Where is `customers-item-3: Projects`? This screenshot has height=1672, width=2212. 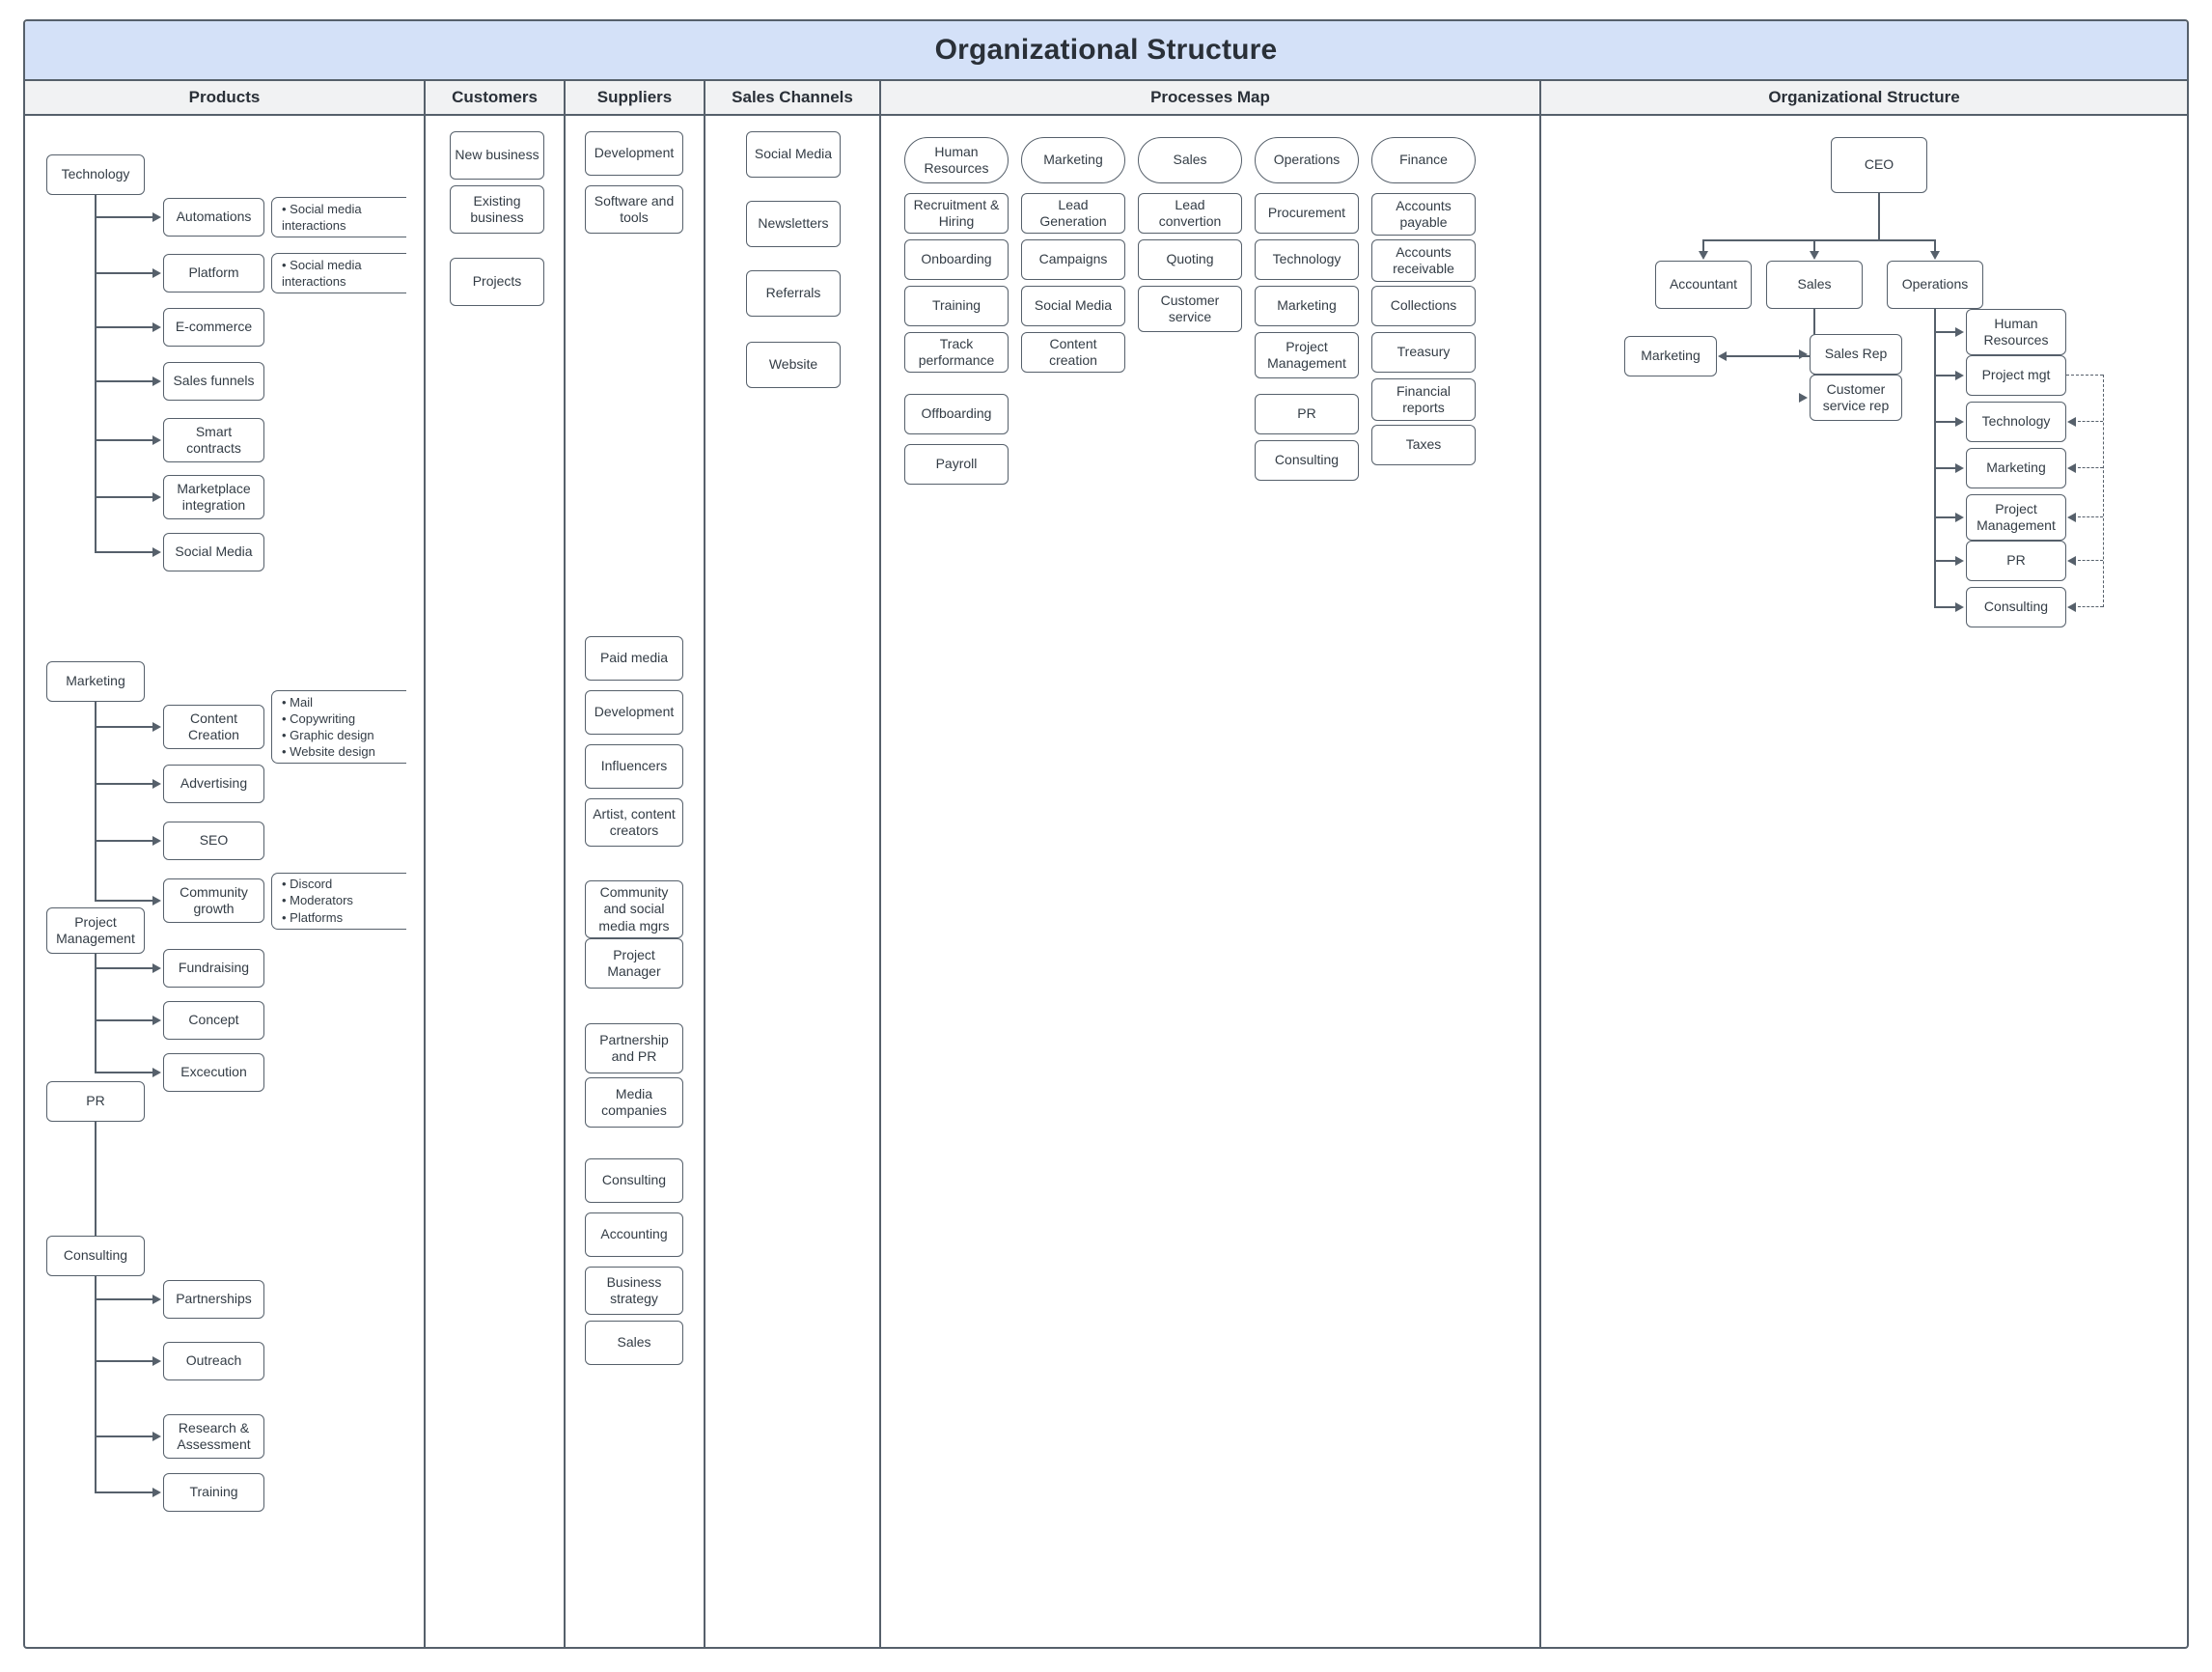
customers-item-3: Projects is located at coordinates (497, 282).